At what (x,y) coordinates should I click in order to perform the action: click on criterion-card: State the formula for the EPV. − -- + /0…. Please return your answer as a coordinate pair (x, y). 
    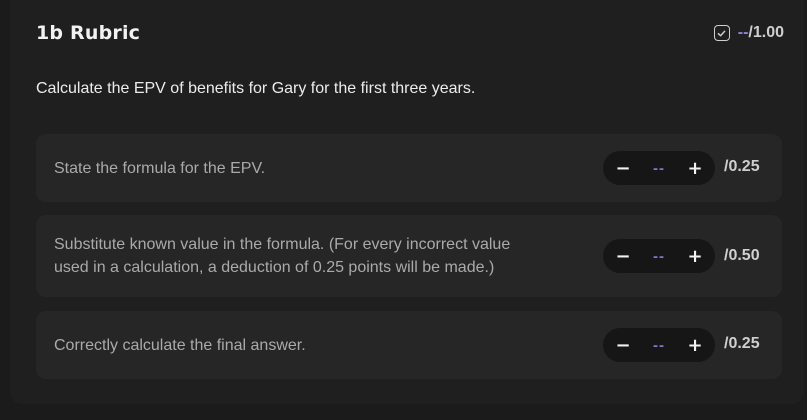
    Looking at the image, I should click on (409, 168).